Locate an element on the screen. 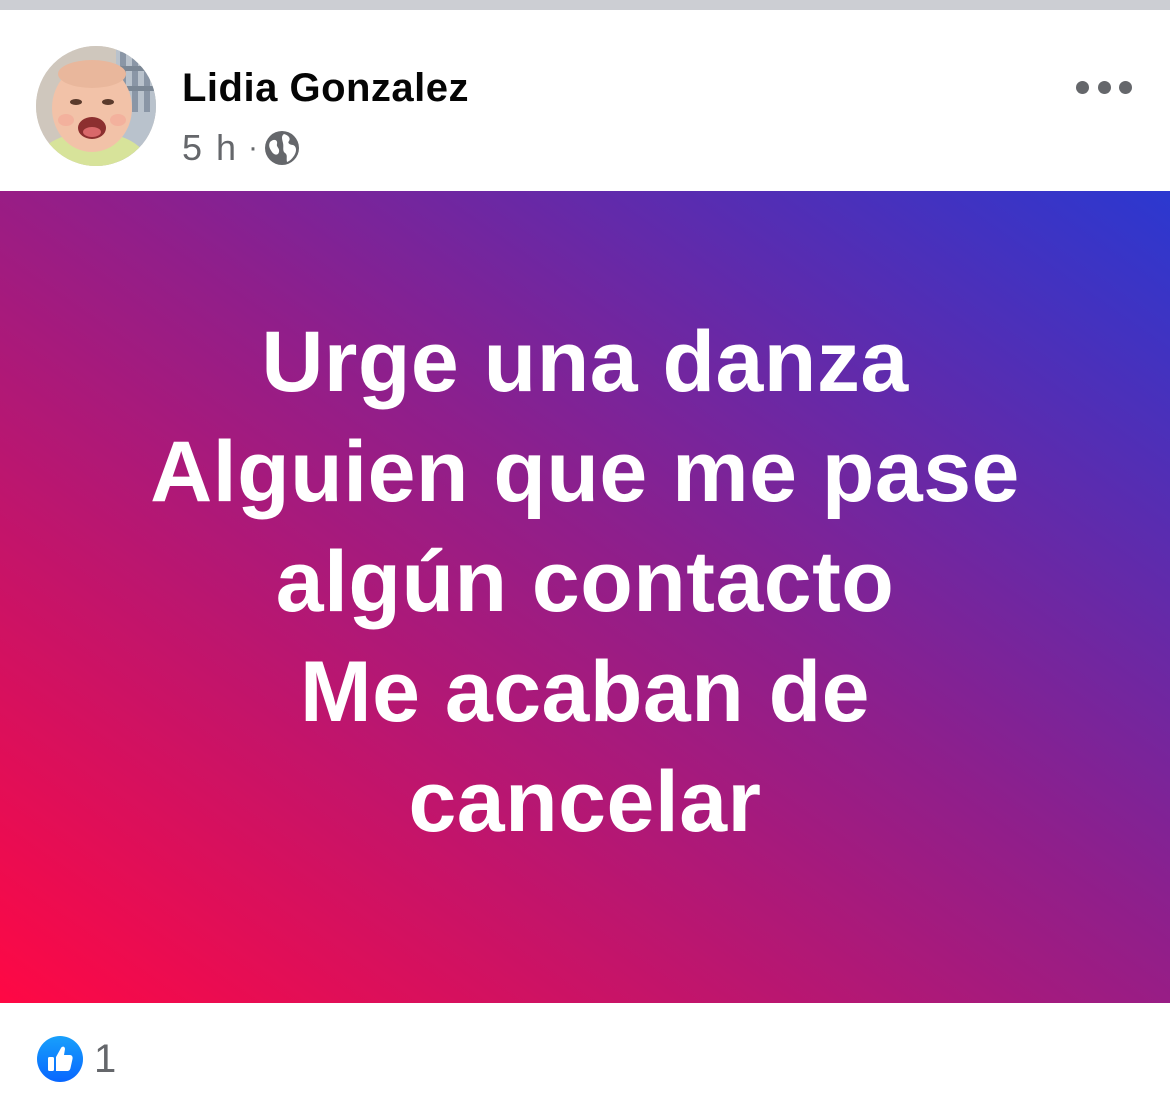  reaction-count: 1 is located at coordinates (105, 1059).